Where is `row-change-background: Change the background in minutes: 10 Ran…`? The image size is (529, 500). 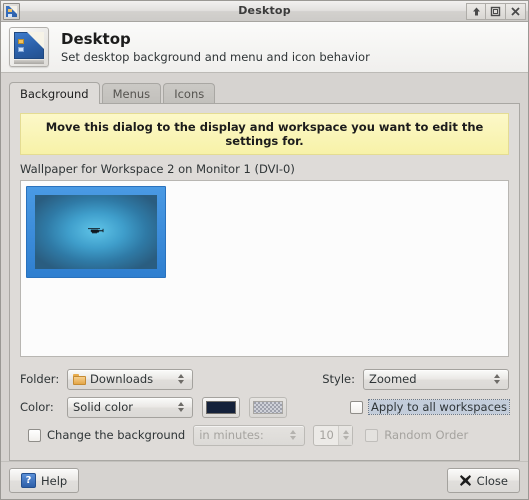 row-change-background: Change the background in minutes: 10 Ran… is located at coordinates (264, 435).